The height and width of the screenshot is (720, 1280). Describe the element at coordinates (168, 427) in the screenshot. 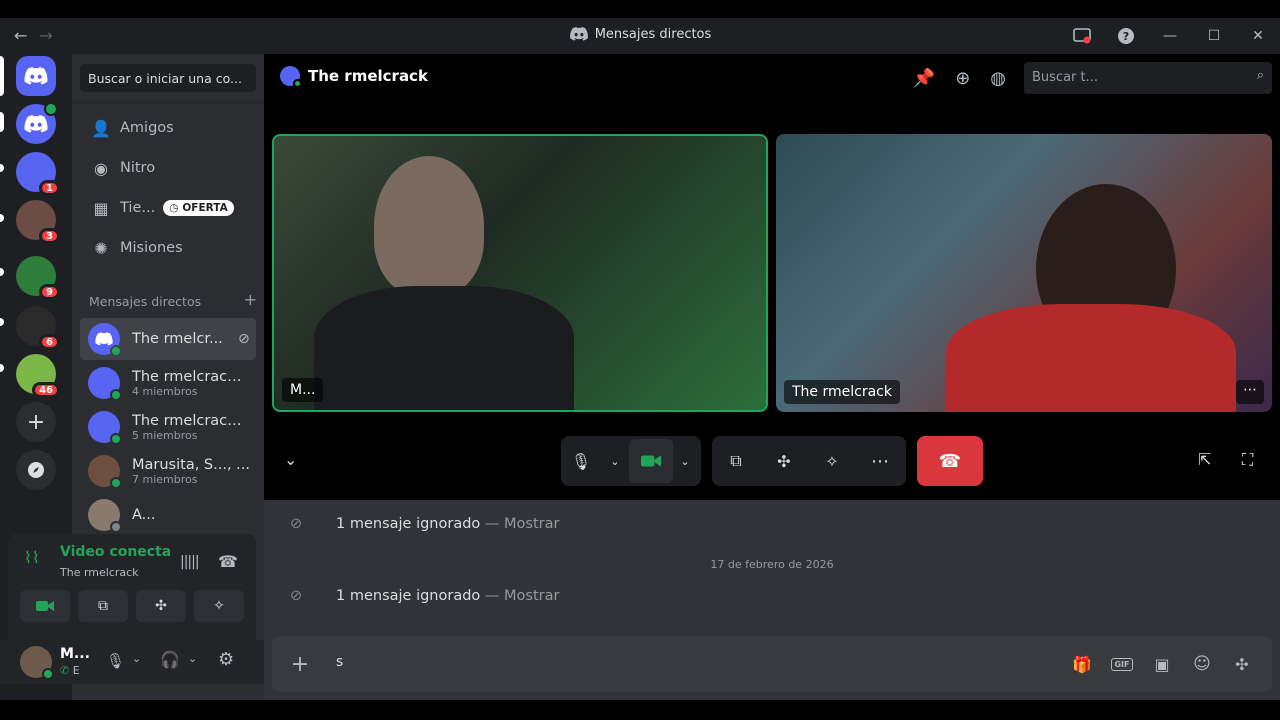

I see `dm-item: The rmelcrack,... 5 miembros` at that location.